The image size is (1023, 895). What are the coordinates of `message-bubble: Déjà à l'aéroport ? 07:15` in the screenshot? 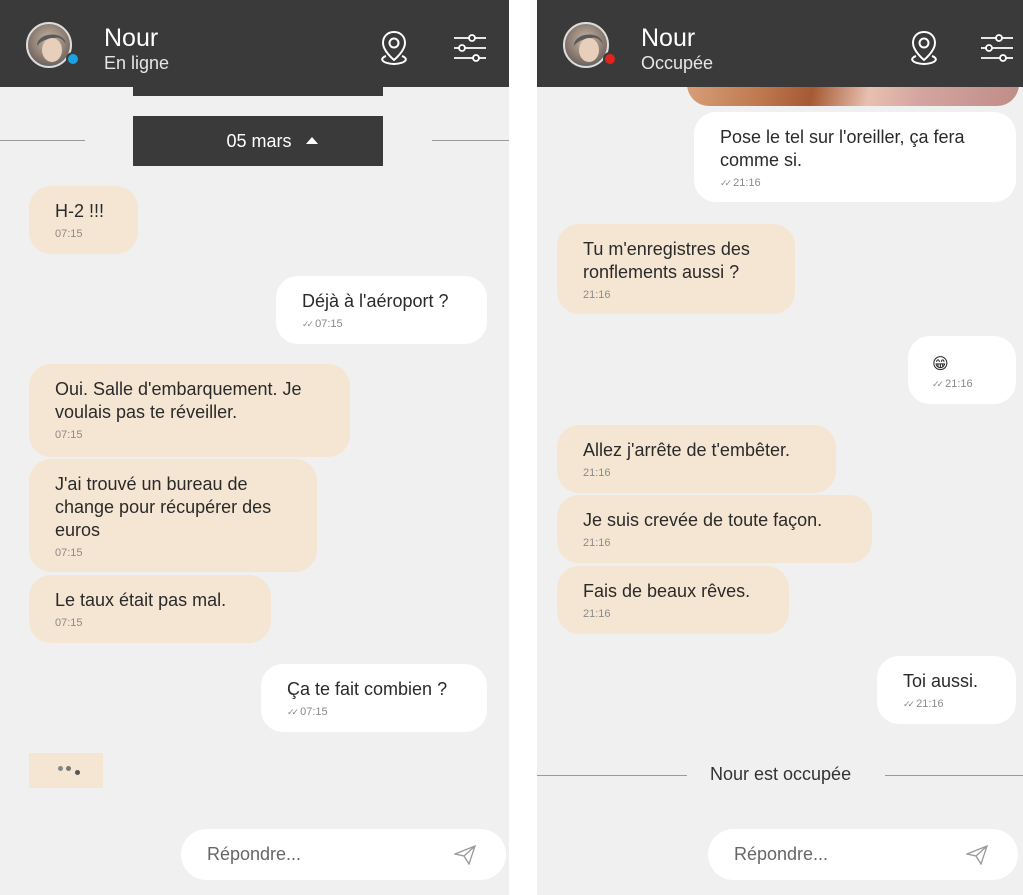 It's located at (381, 310).